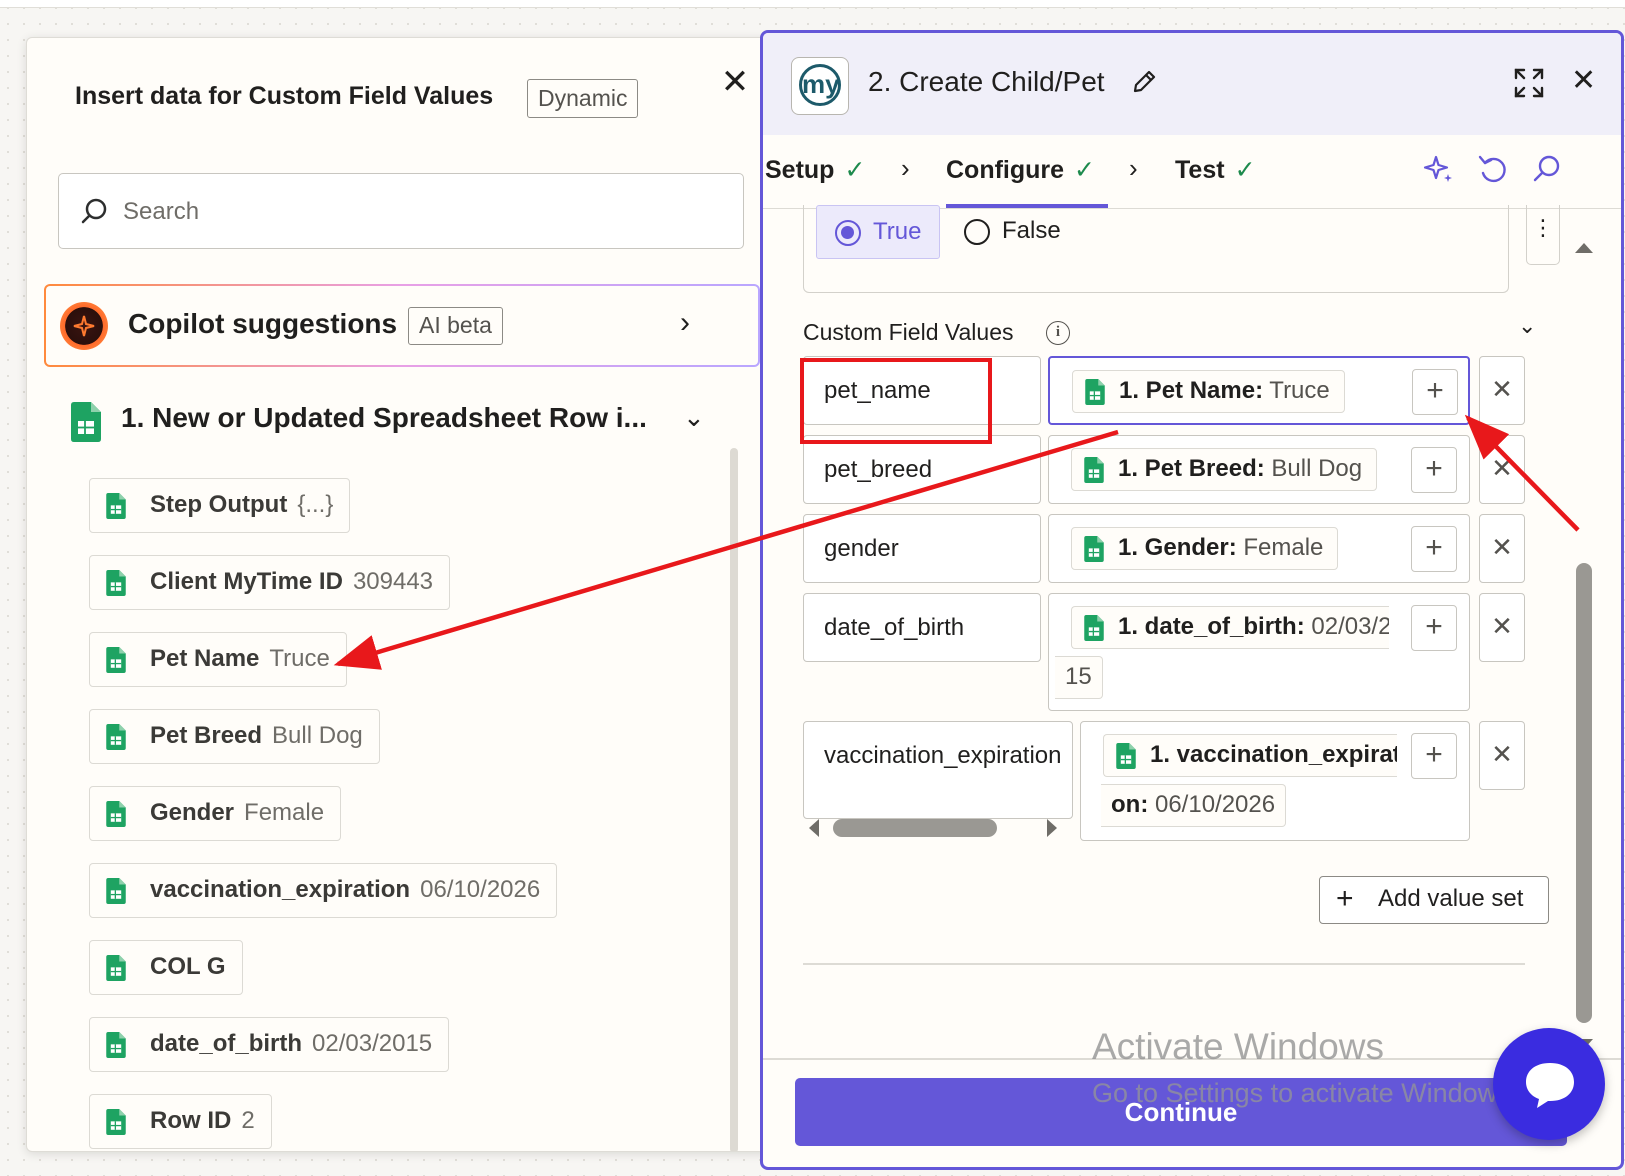 This screenshot has width=1625, height=1176. What do you see at coordinates (284, 812) in the screenshot?
I see `field-value: Female` at bounding box center [284, 812].